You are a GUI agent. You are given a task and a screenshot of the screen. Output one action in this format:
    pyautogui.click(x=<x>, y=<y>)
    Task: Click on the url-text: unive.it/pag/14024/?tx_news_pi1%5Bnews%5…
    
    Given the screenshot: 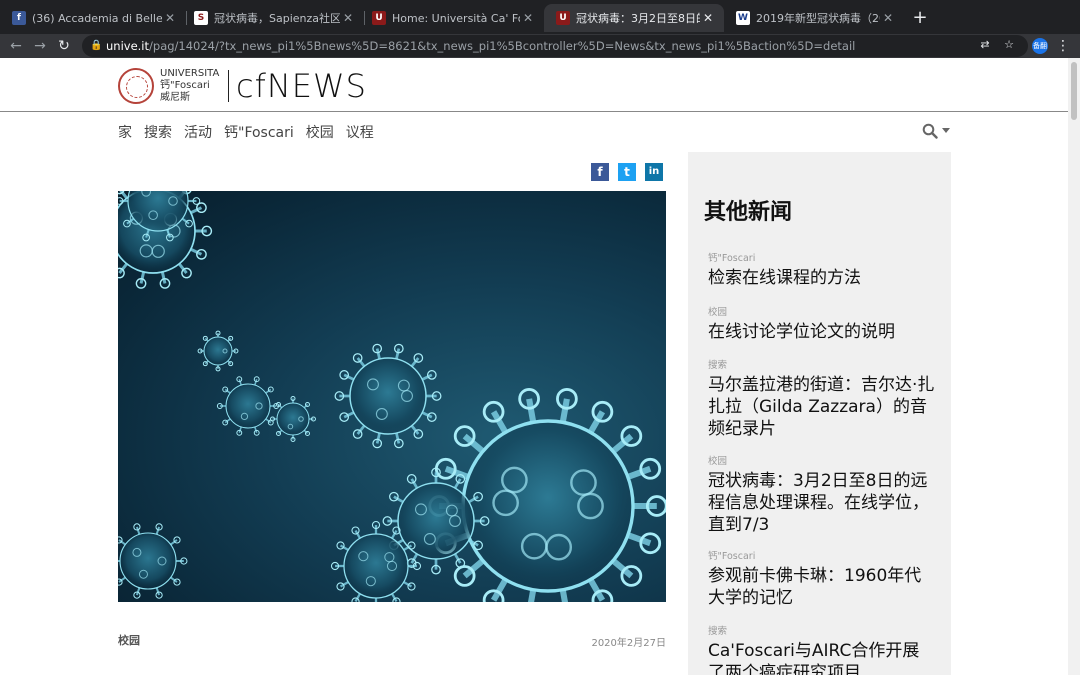 What is the action you would take?
    pyautogui.click(x=481, y=46)
    